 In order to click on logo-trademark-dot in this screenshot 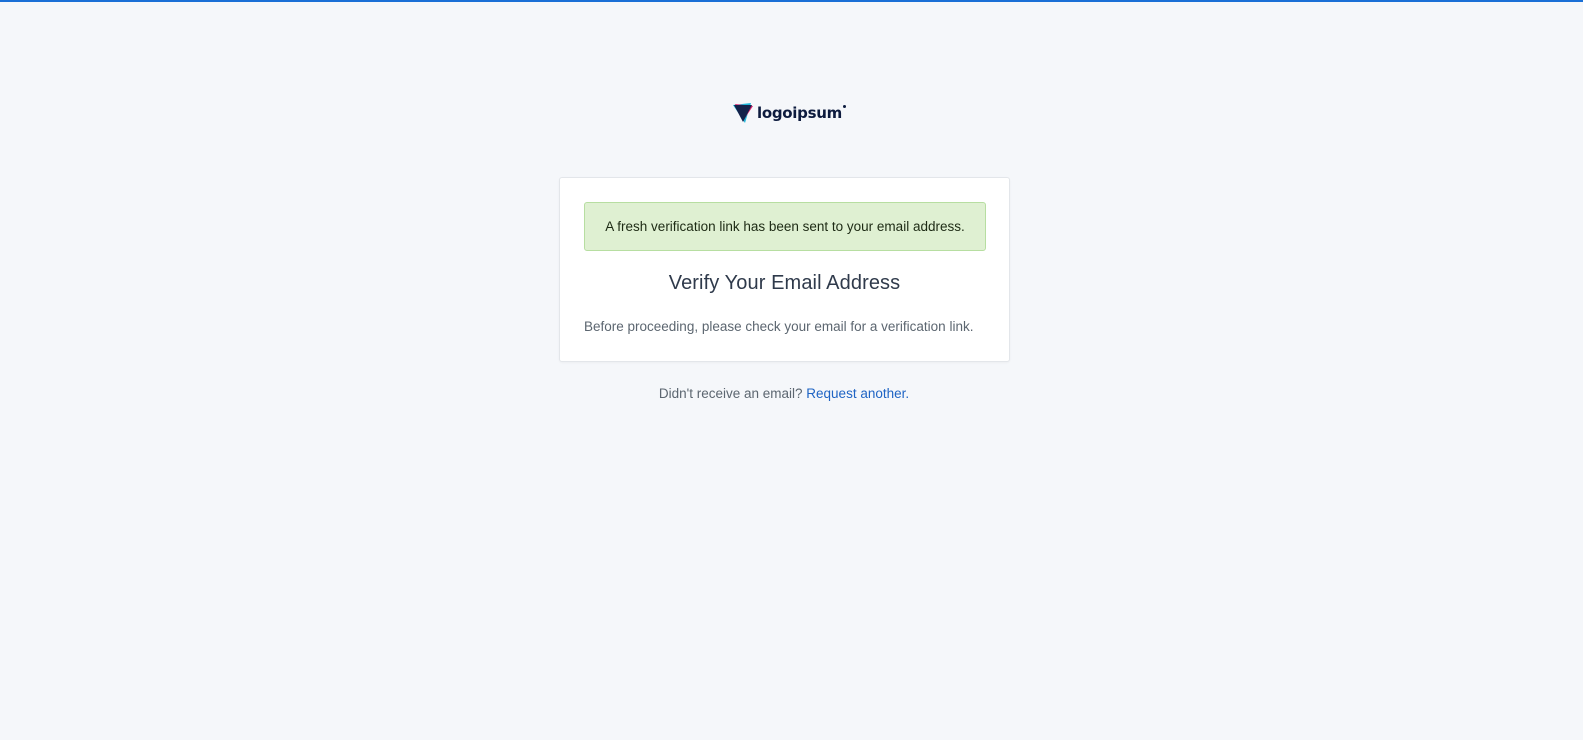, I will do `click(844, 106)`.